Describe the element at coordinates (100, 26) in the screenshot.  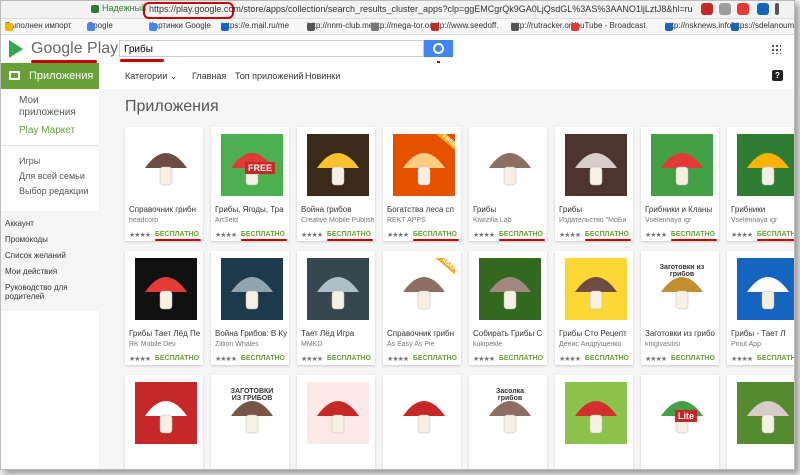
I see `bookmark-item: Google` at that location.